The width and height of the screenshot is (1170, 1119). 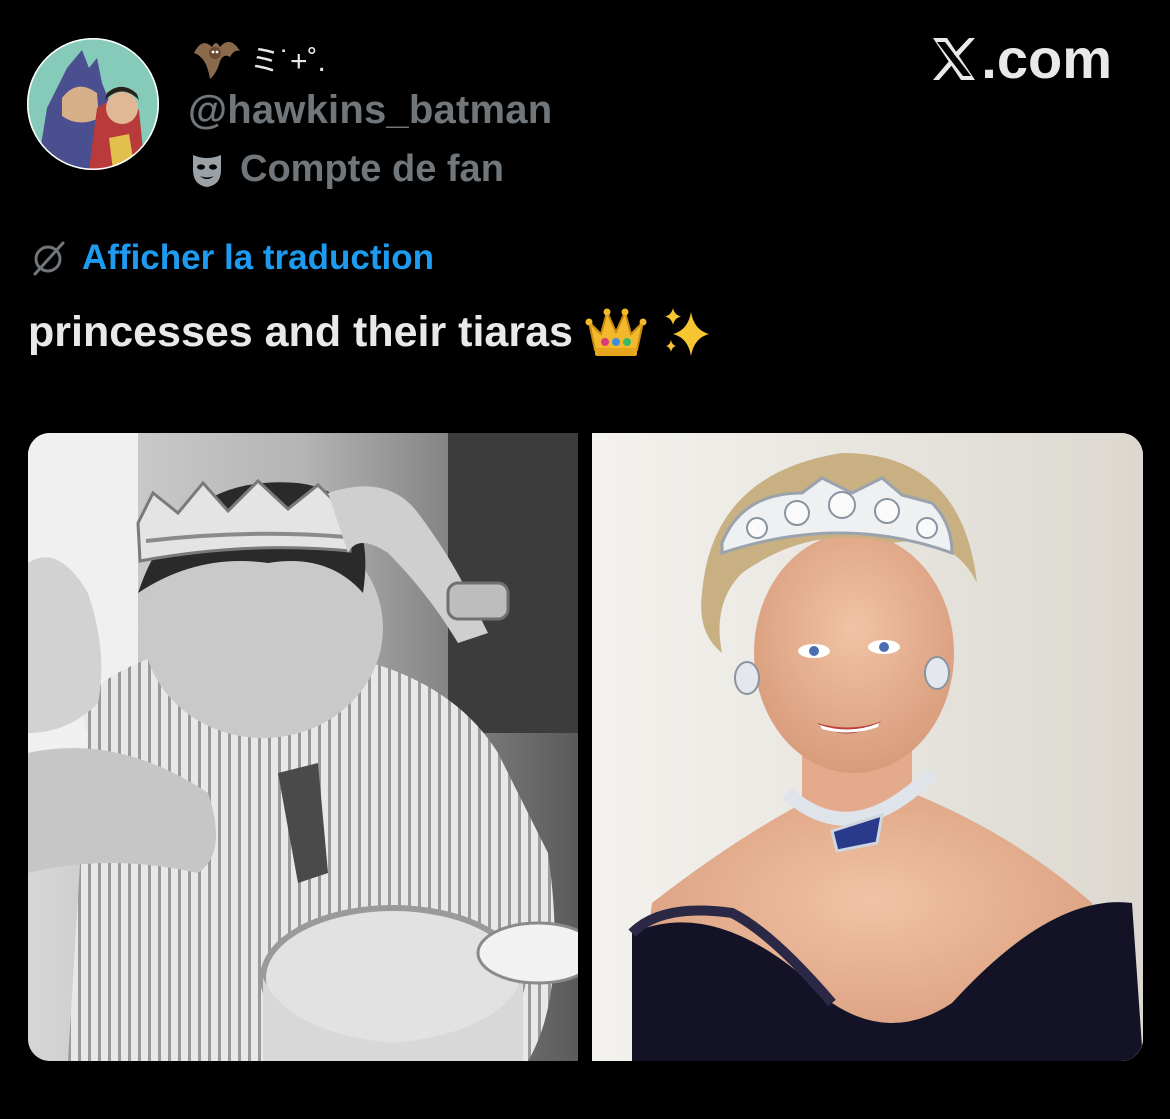 I want to click on translate-icon, so click(x=49, y=258).